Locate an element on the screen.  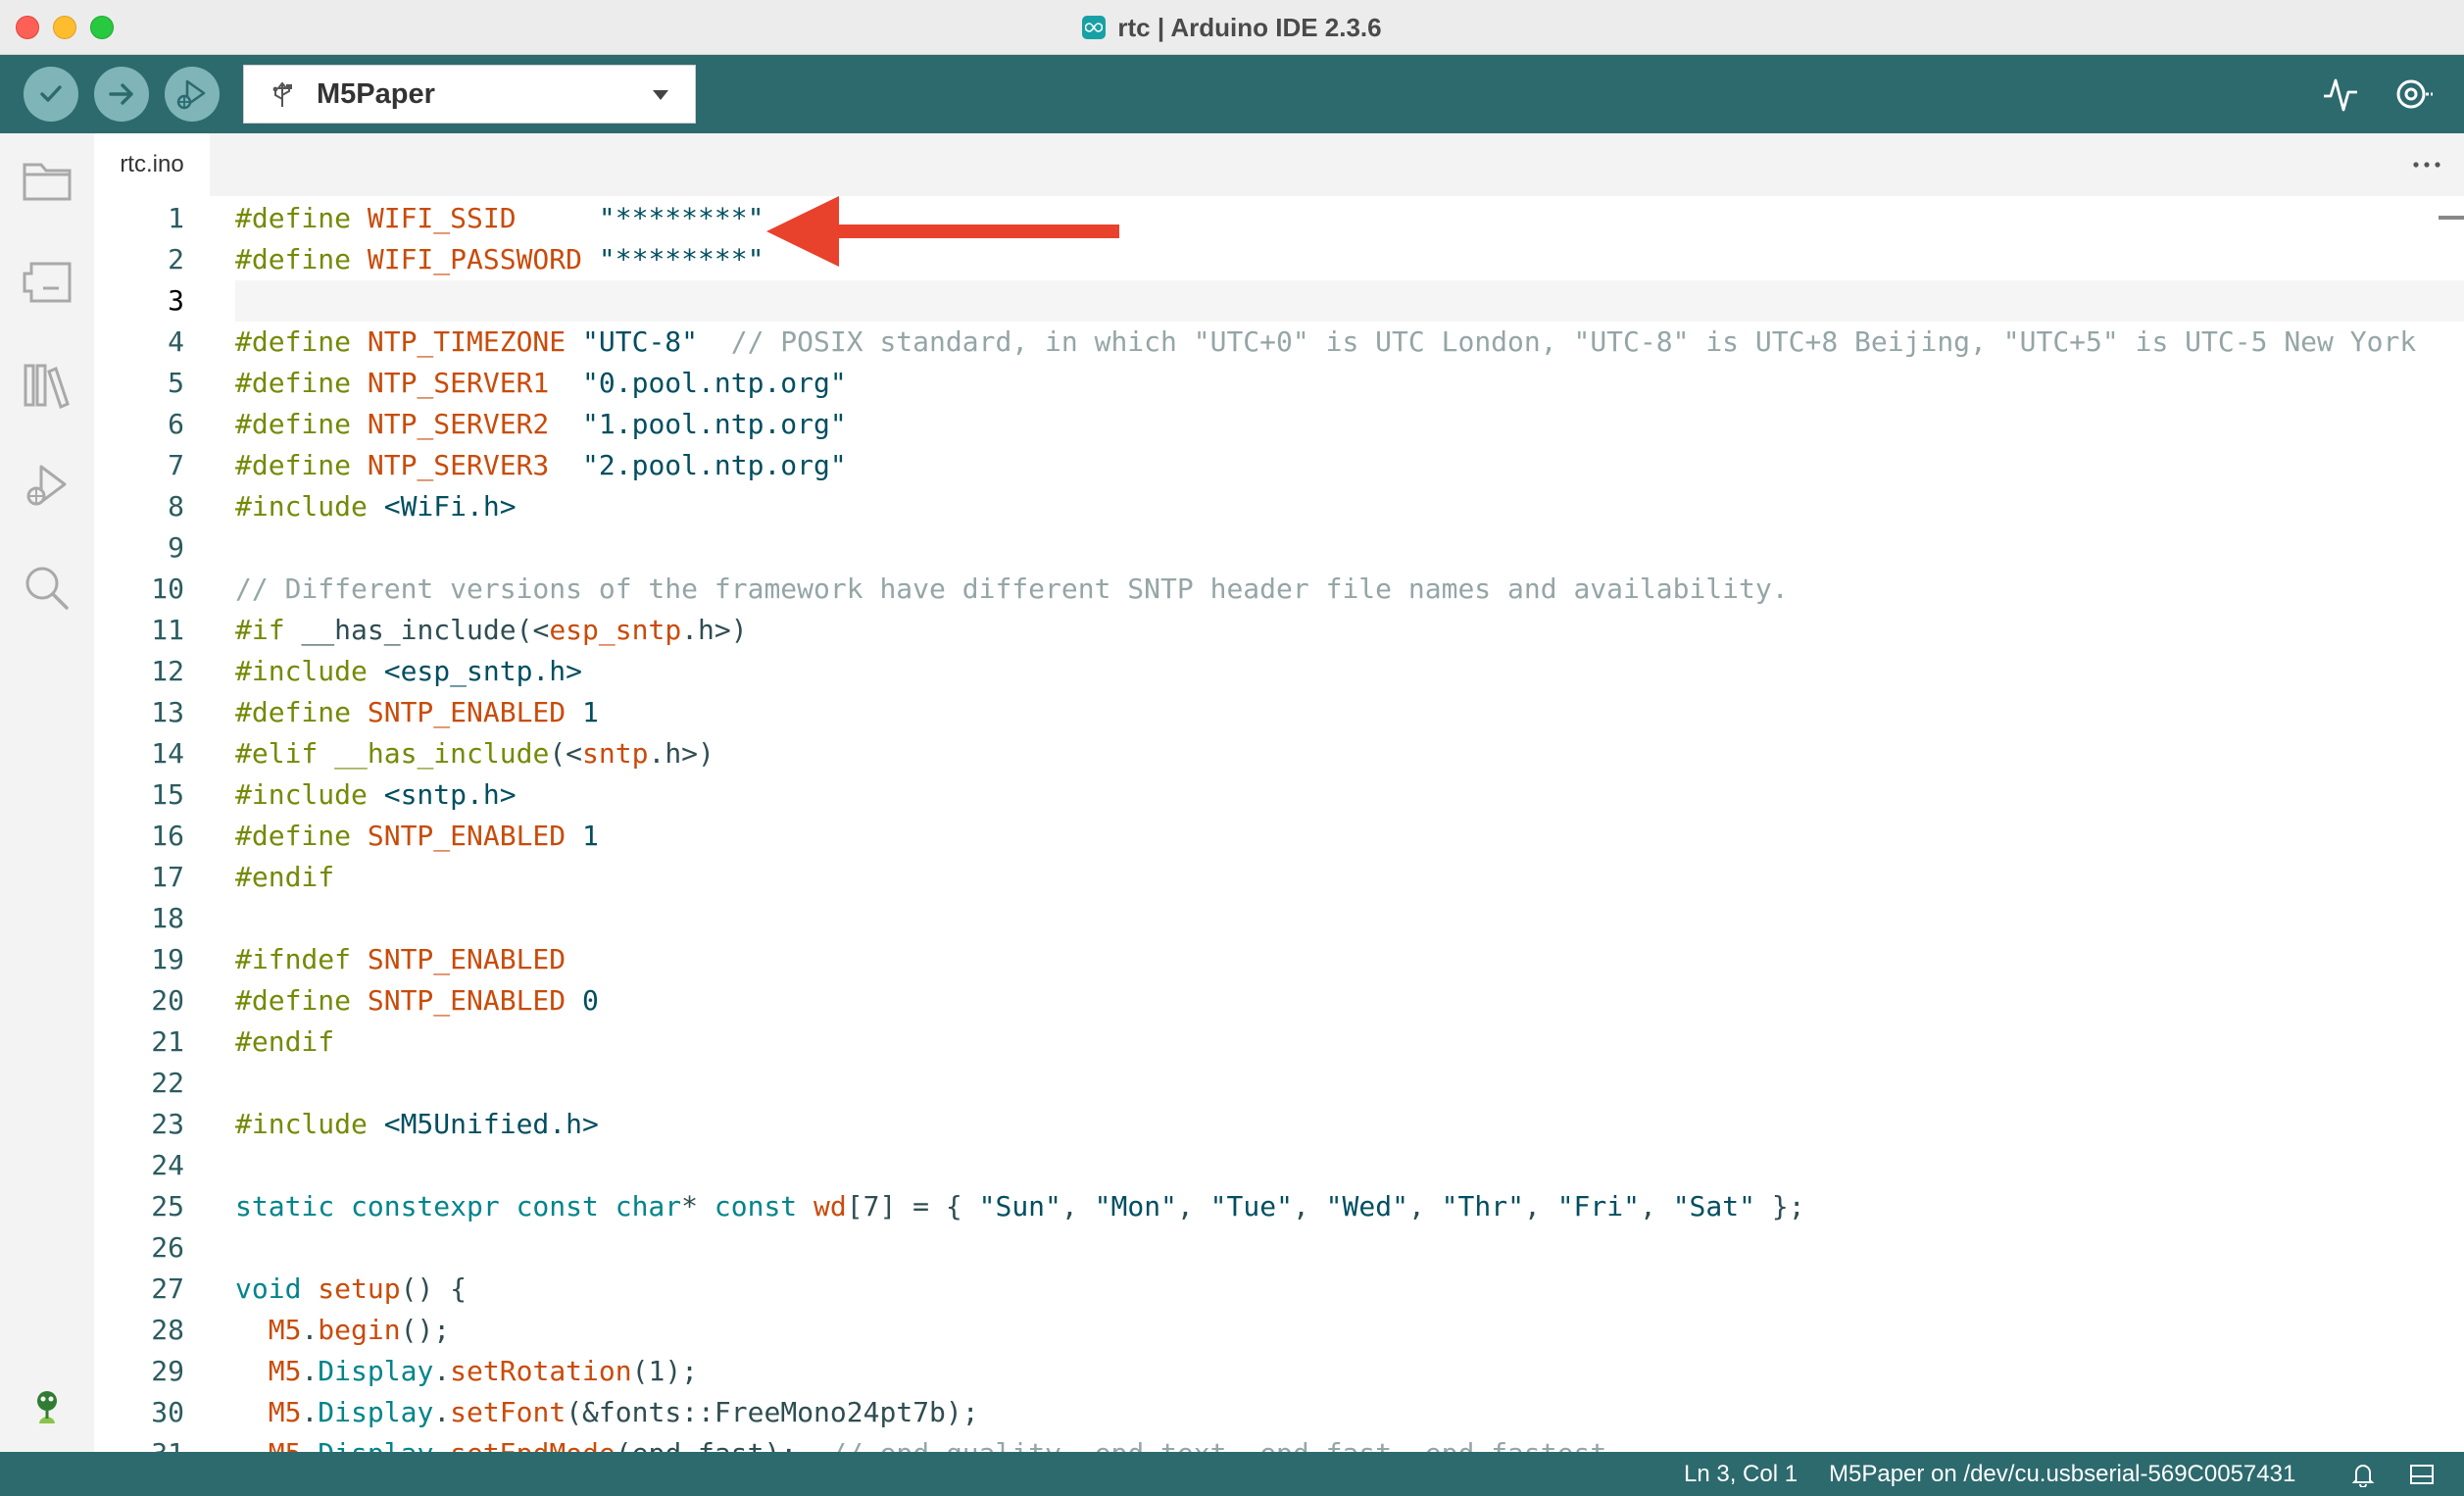
profile-icon is located at coordinates (47, 1407).